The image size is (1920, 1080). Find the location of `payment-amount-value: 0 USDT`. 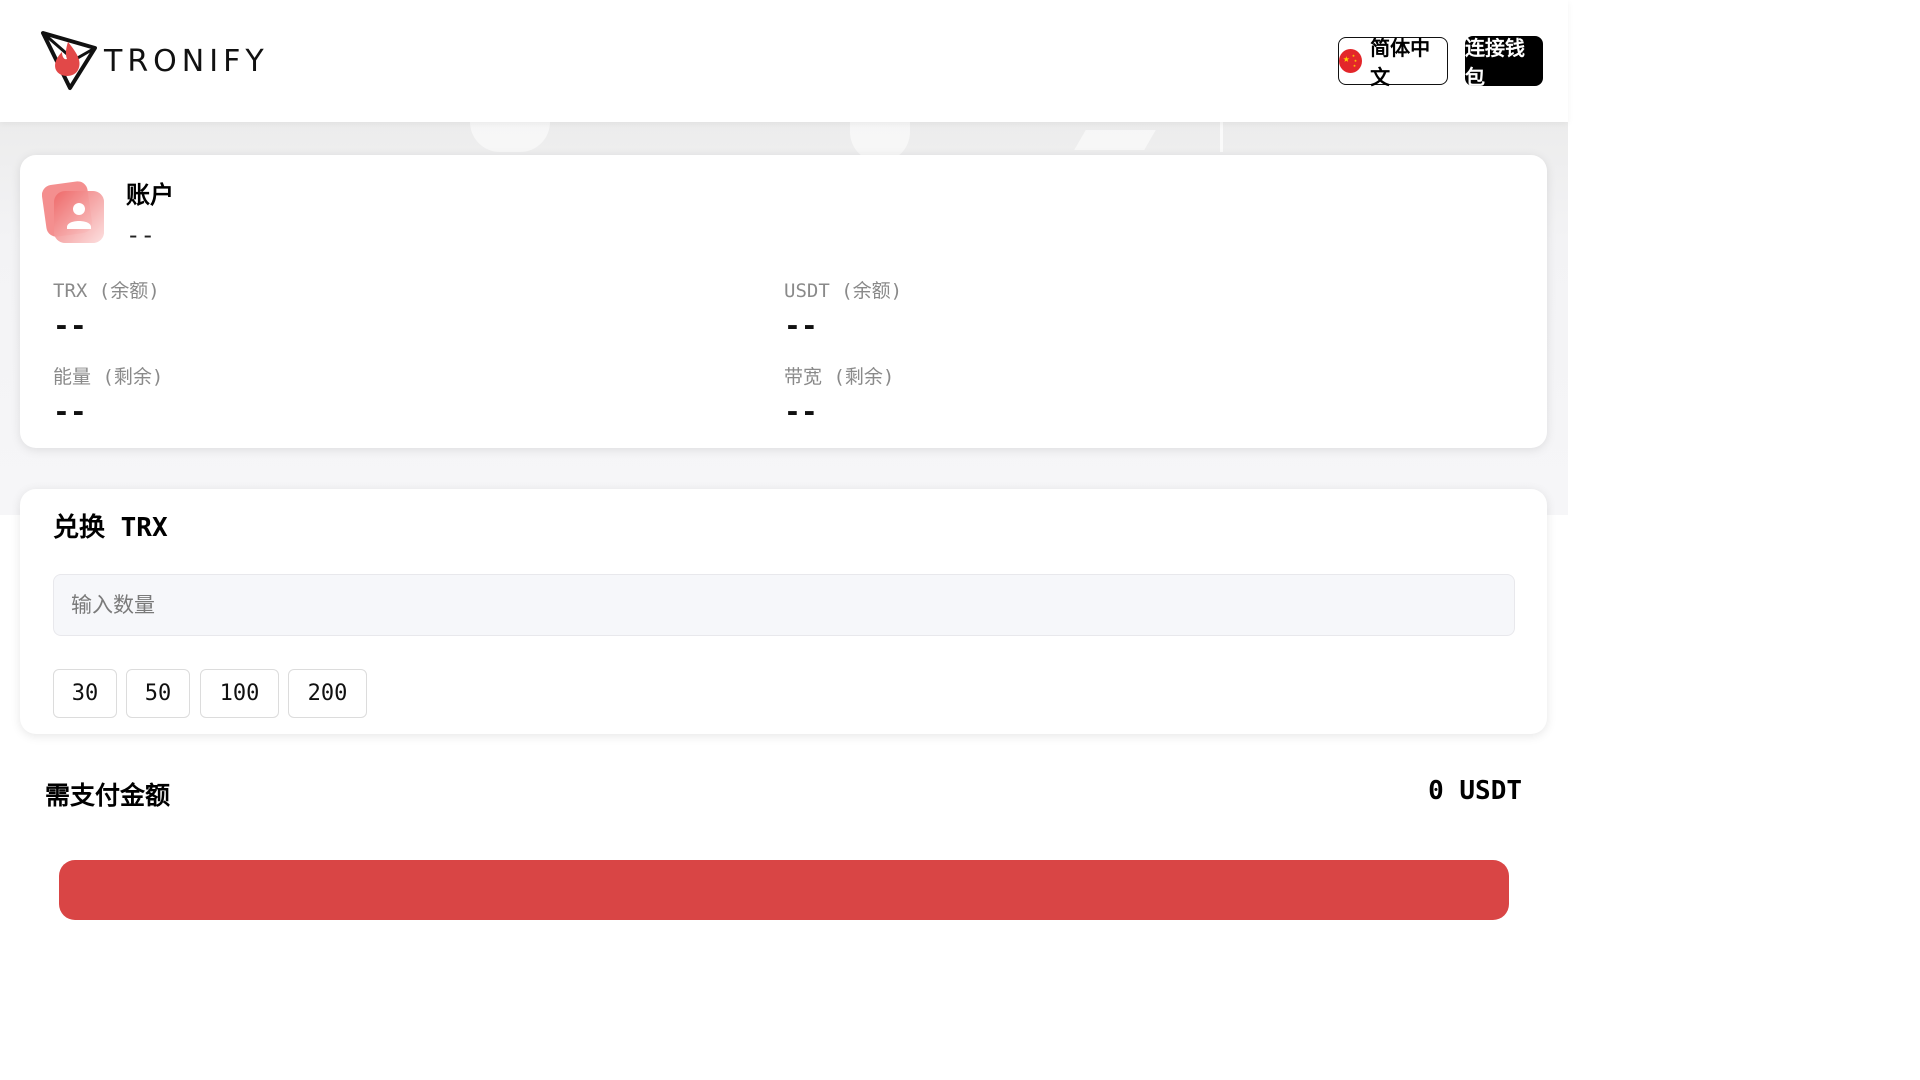

payment-amount-value: 0 USDT is located at coordinates (1475, 791).